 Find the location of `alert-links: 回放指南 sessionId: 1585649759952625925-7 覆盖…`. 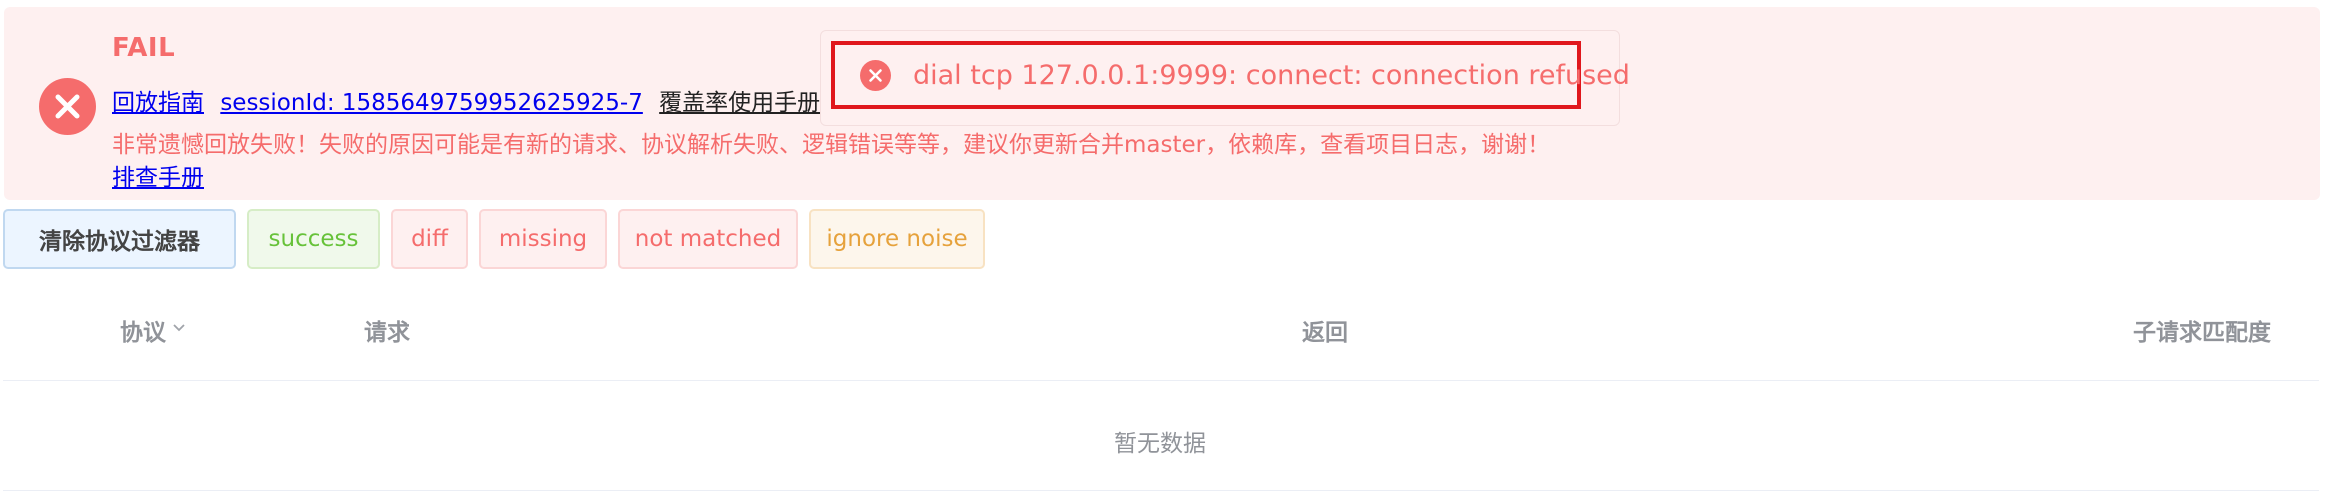

alert-links: 回放指南 sessionId: 1585649759952625925-7 覆盖… is located at coordinates (492, 100).